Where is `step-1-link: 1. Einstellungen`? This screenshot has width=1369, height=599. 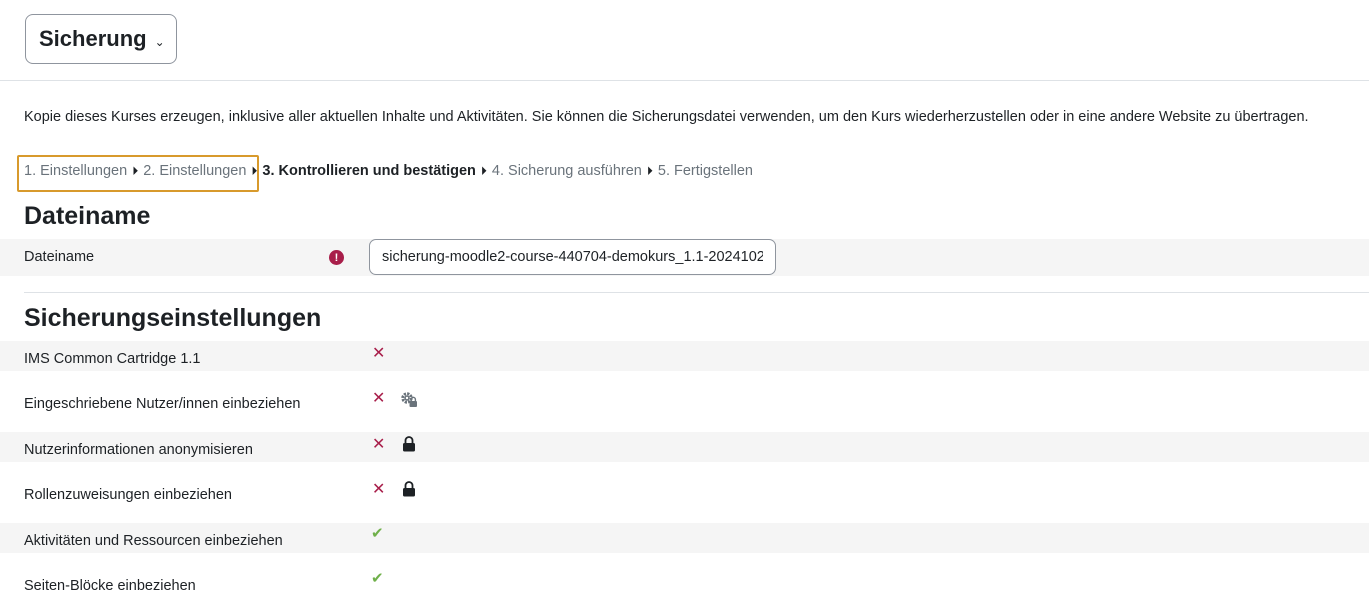
step-1-link: 1. Einstellungen is located at coordinates (75, 171).